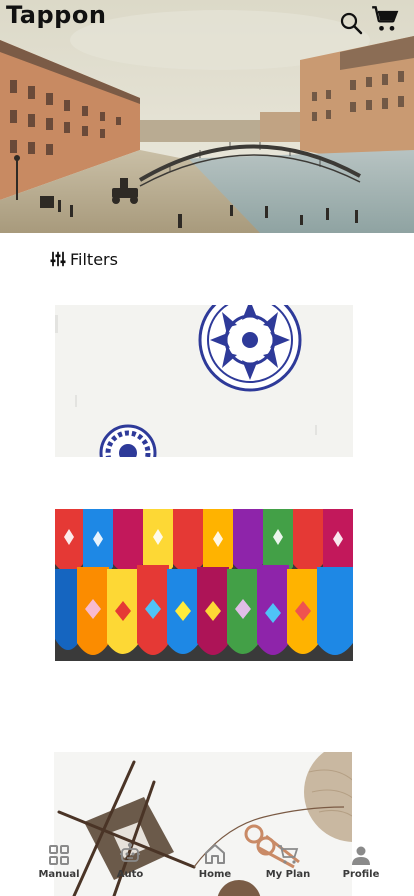 This screenshot has height=896, width=414. I want to click on bottom-nav: Manual Auto Home My Plan Profile, so click(207, 866).